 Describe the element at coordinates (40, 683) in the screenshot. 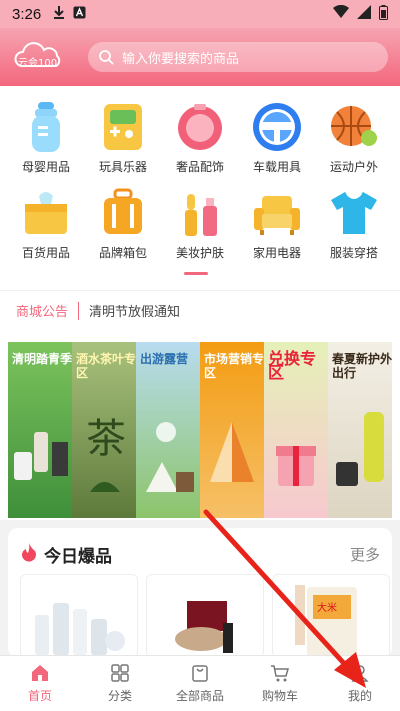

I see `tab-home: 首页` at that location.